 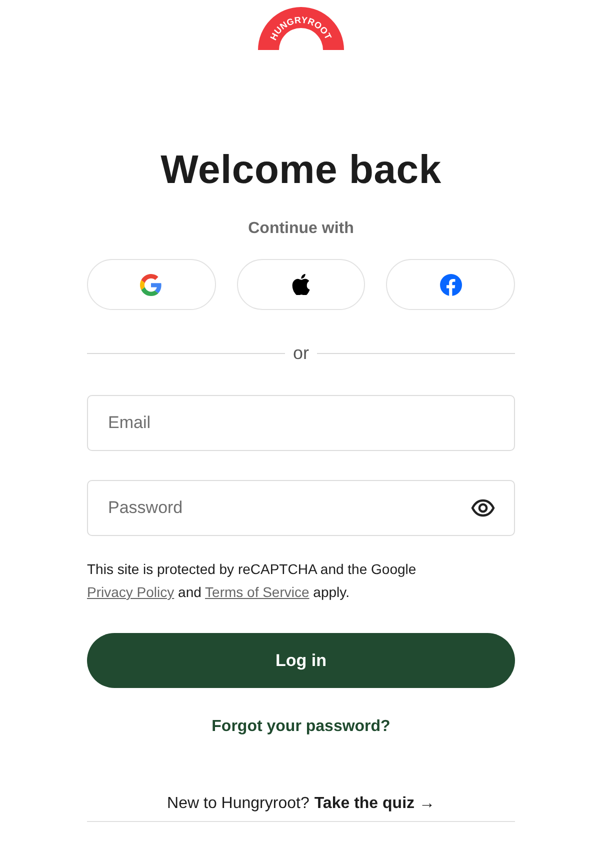 What do you see at coordinates (130, 592) in the screenshot?
I see `privacy-policy-link: Privacy Policy` at bounding box center [130, 592].